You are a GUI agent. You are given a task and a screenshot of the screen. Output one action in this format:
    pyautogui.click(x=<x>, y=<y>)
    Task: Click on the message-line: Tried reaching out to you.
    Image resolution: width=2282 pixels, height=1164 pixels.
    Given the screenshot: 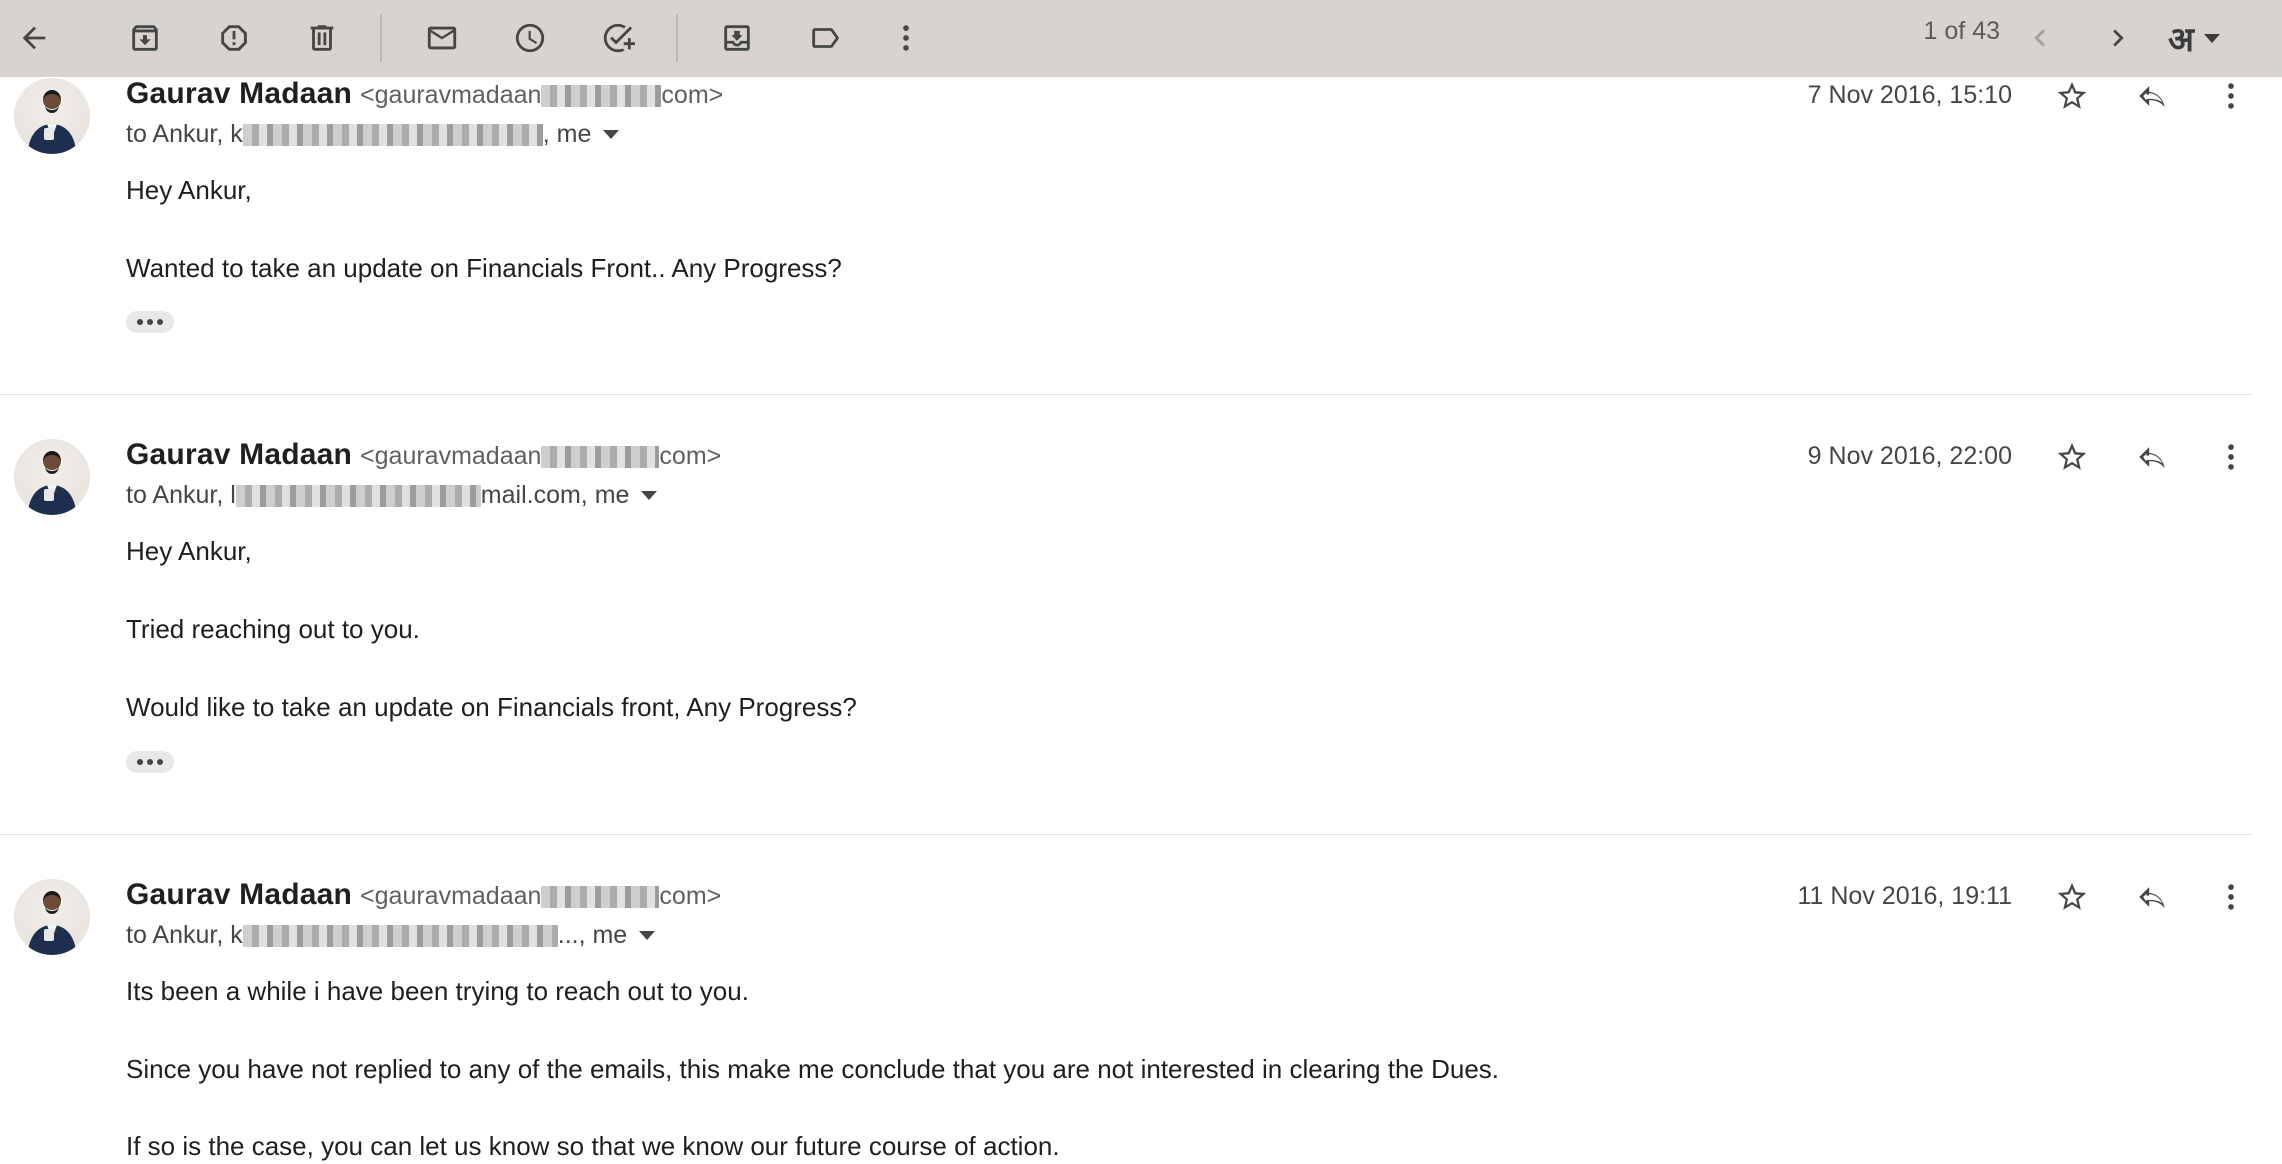 What is the action you would take?
    pyautogui.click(x=273, y=629)
    